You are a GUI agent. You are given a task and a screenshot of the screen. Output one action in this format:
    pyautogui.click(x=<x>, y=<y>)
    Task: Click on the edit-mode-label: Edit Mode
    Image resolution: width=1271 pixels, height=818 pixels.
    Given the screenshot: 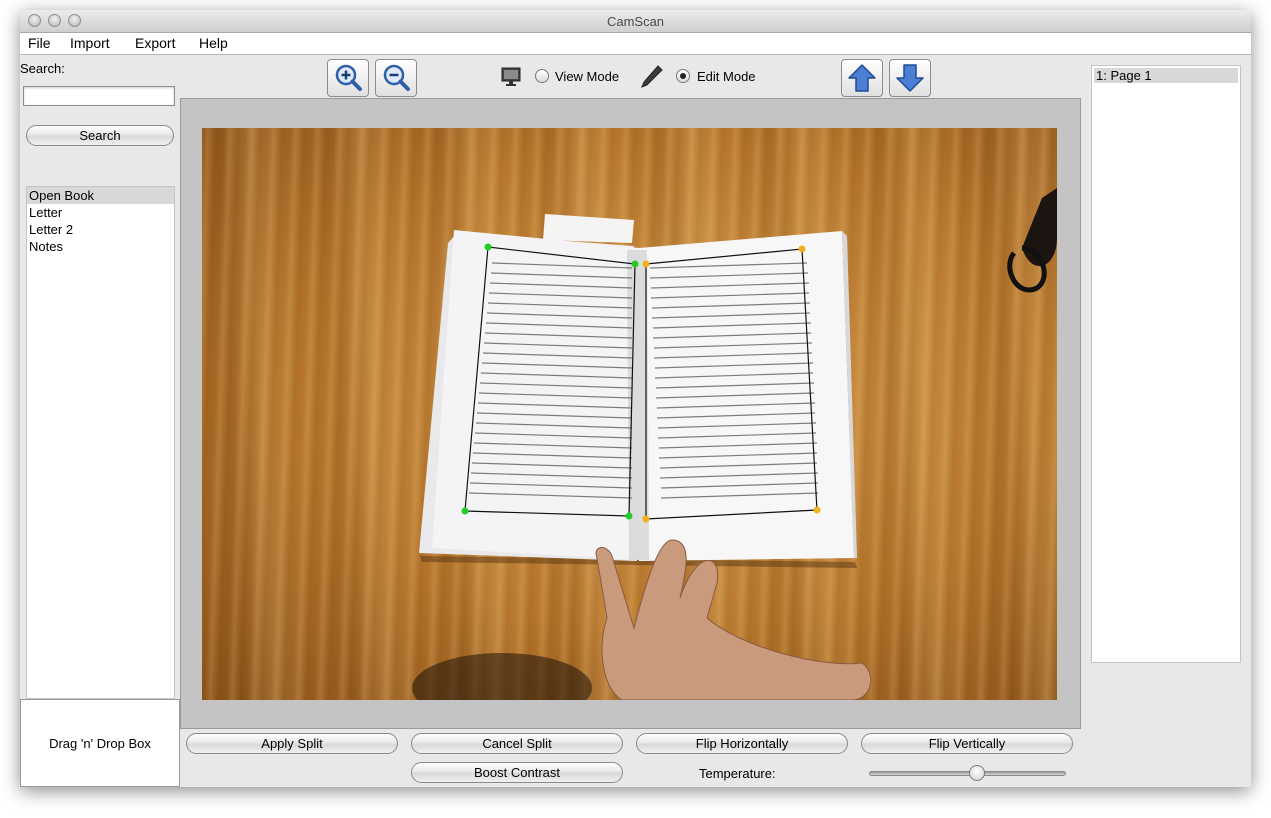 What is the action you would take?
    pyautogui.click(x=726, y=76)
    